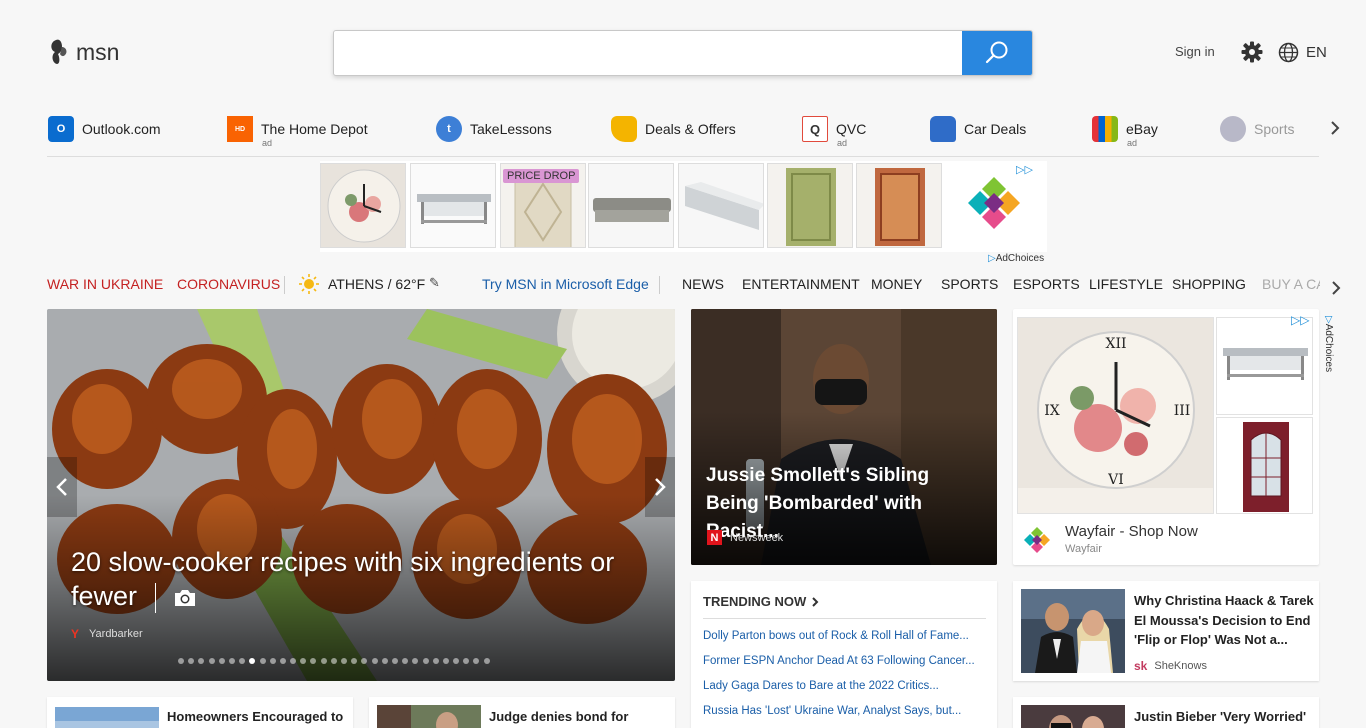 This screenshot has width=1366, height=728. What do you see at coordinates (559, 716) in the screenshot?
I see `story-title: Judge denies bond for` at bounding box center [559, 716].